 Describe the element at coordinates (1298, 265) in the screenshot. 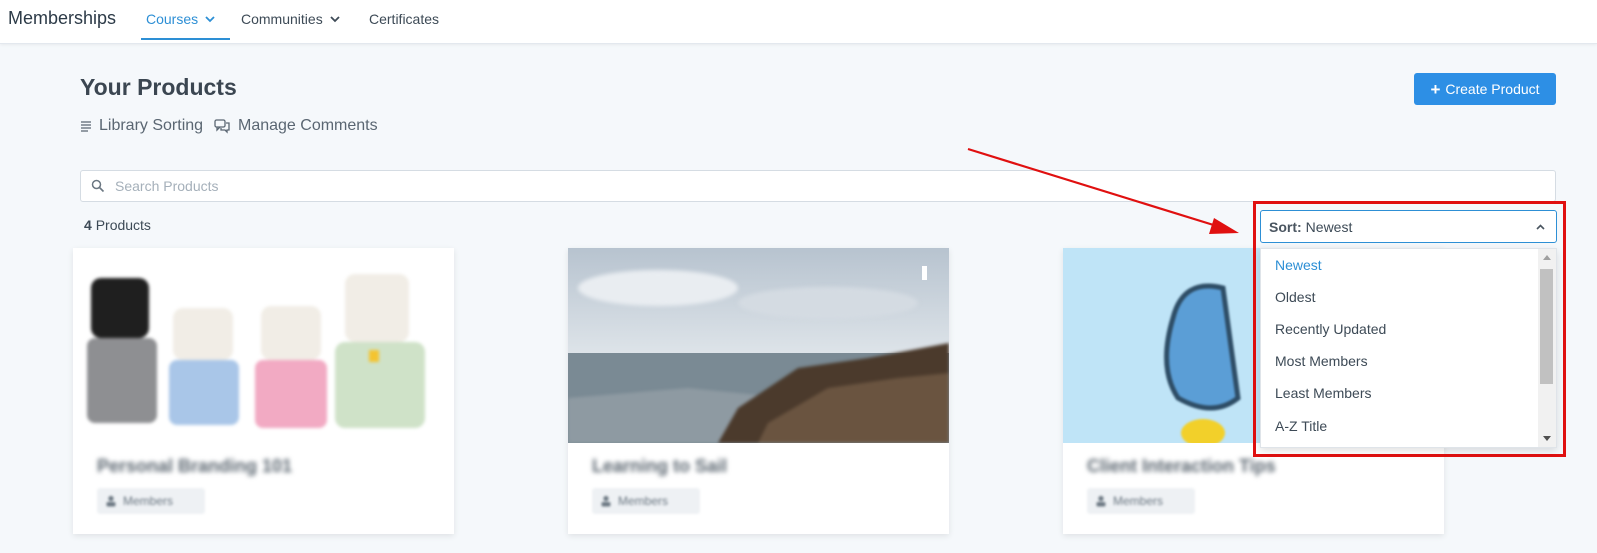

I see `sort-option-newest: Newest` at that location.